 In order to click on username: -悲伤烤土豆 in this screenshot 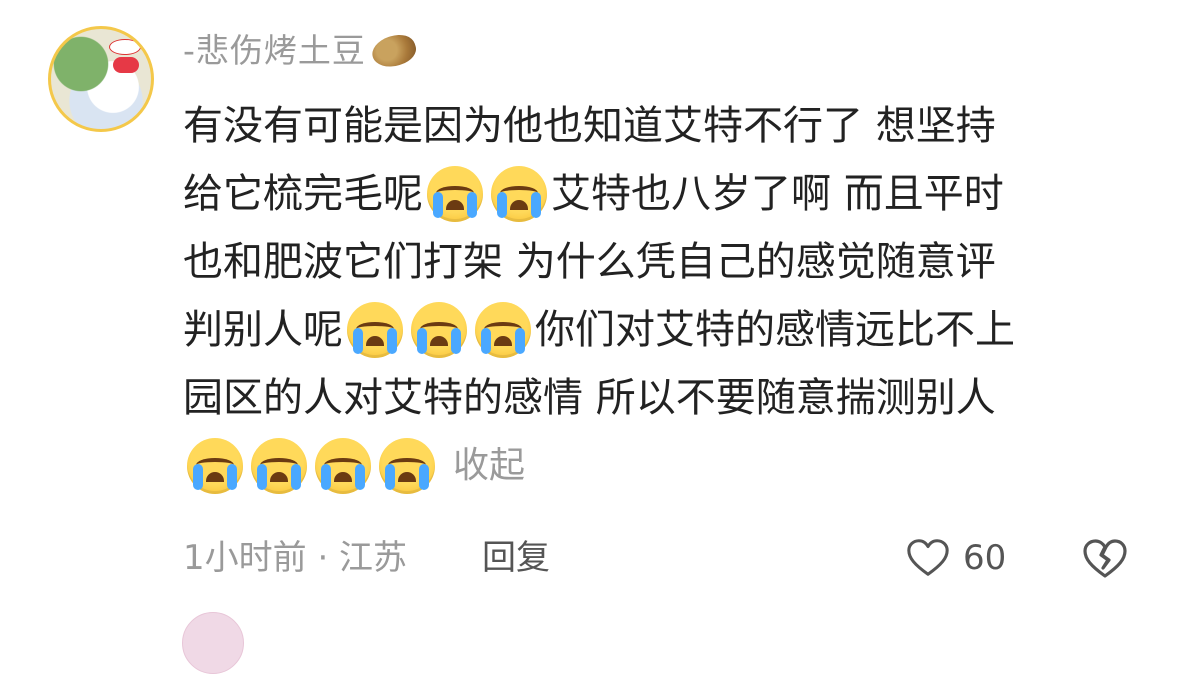, I will do `click(301, 51)`.